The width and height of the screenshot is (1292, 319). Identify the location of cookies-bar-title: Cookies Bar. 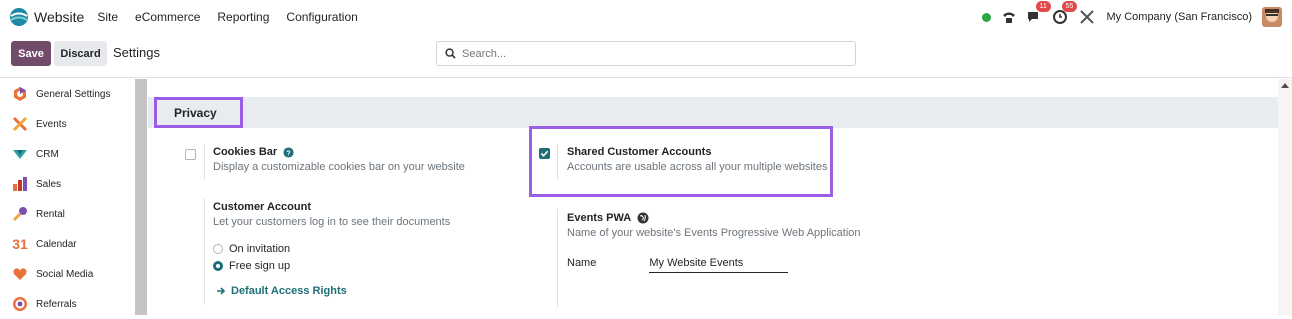
(245, 152).